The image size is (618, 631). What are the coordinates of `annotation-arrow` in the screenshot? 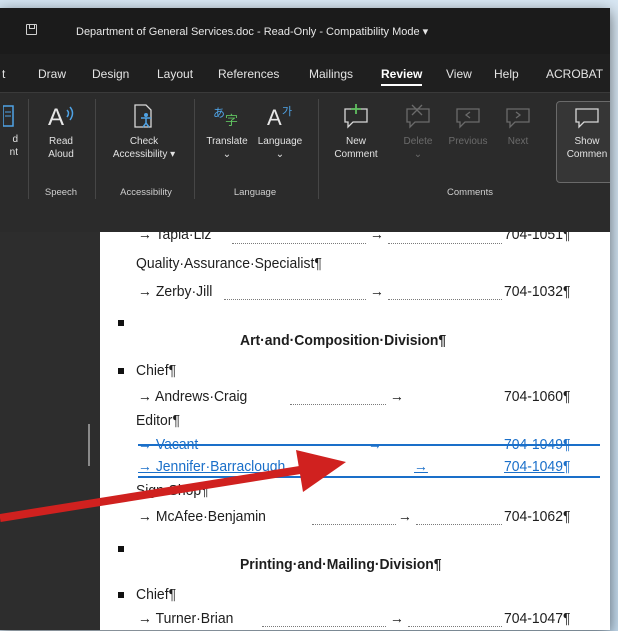 It's located at (173, 486).